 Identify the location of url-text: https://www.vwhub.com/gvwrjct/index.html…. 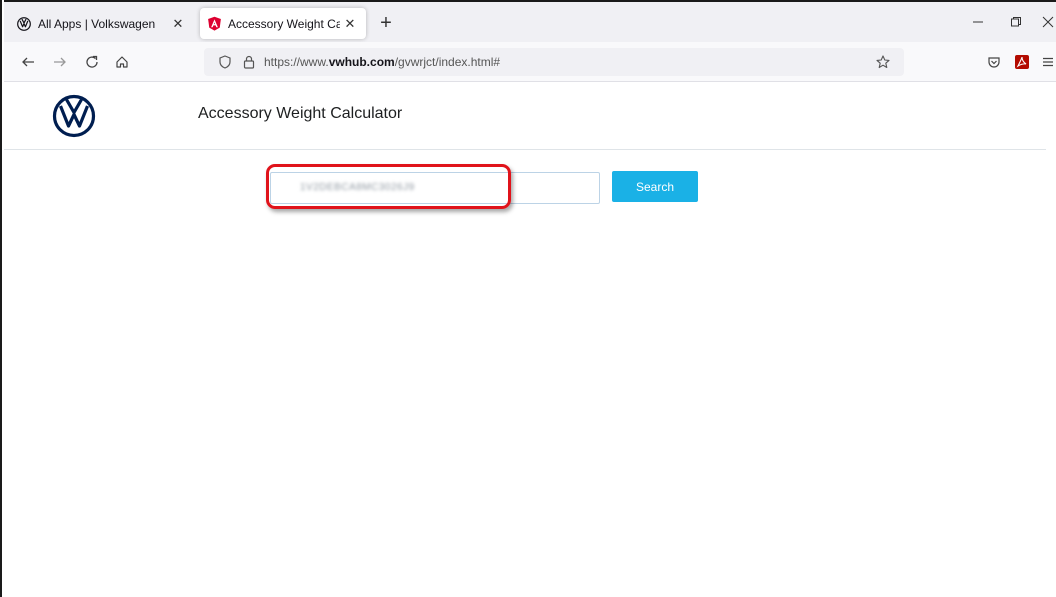
(382, 62).